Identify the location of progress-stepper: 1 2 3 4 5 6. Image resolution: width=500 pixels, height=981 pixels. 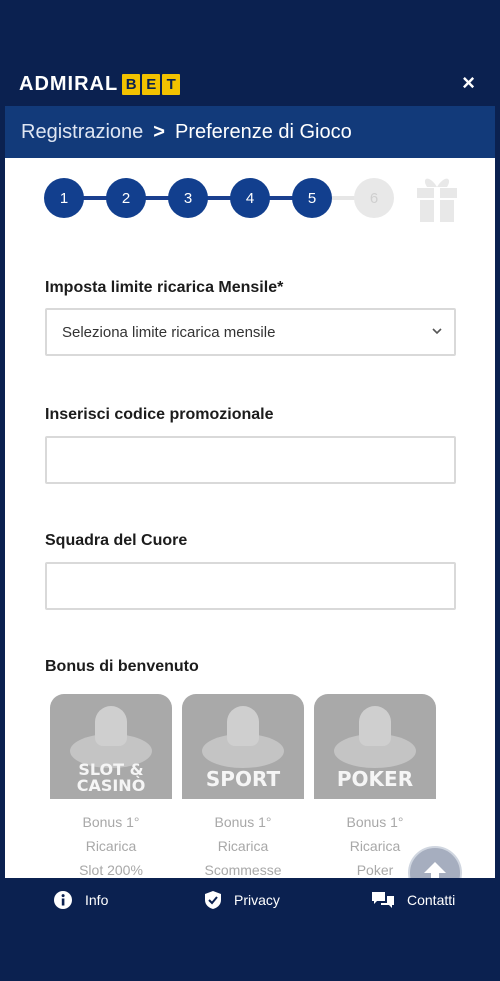
(254, 198).